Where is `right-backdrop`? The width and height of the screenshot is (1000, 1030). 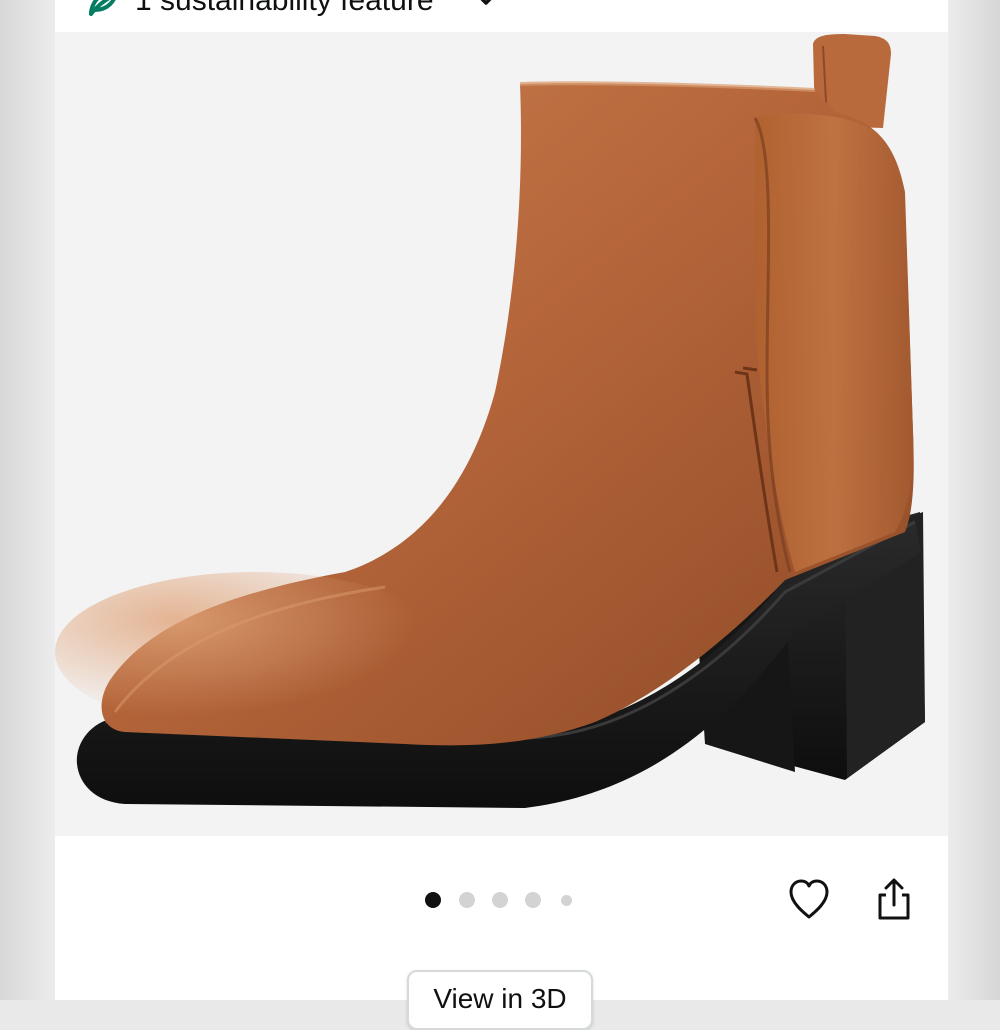
right-backdrop is located at coordinates (974, 500).